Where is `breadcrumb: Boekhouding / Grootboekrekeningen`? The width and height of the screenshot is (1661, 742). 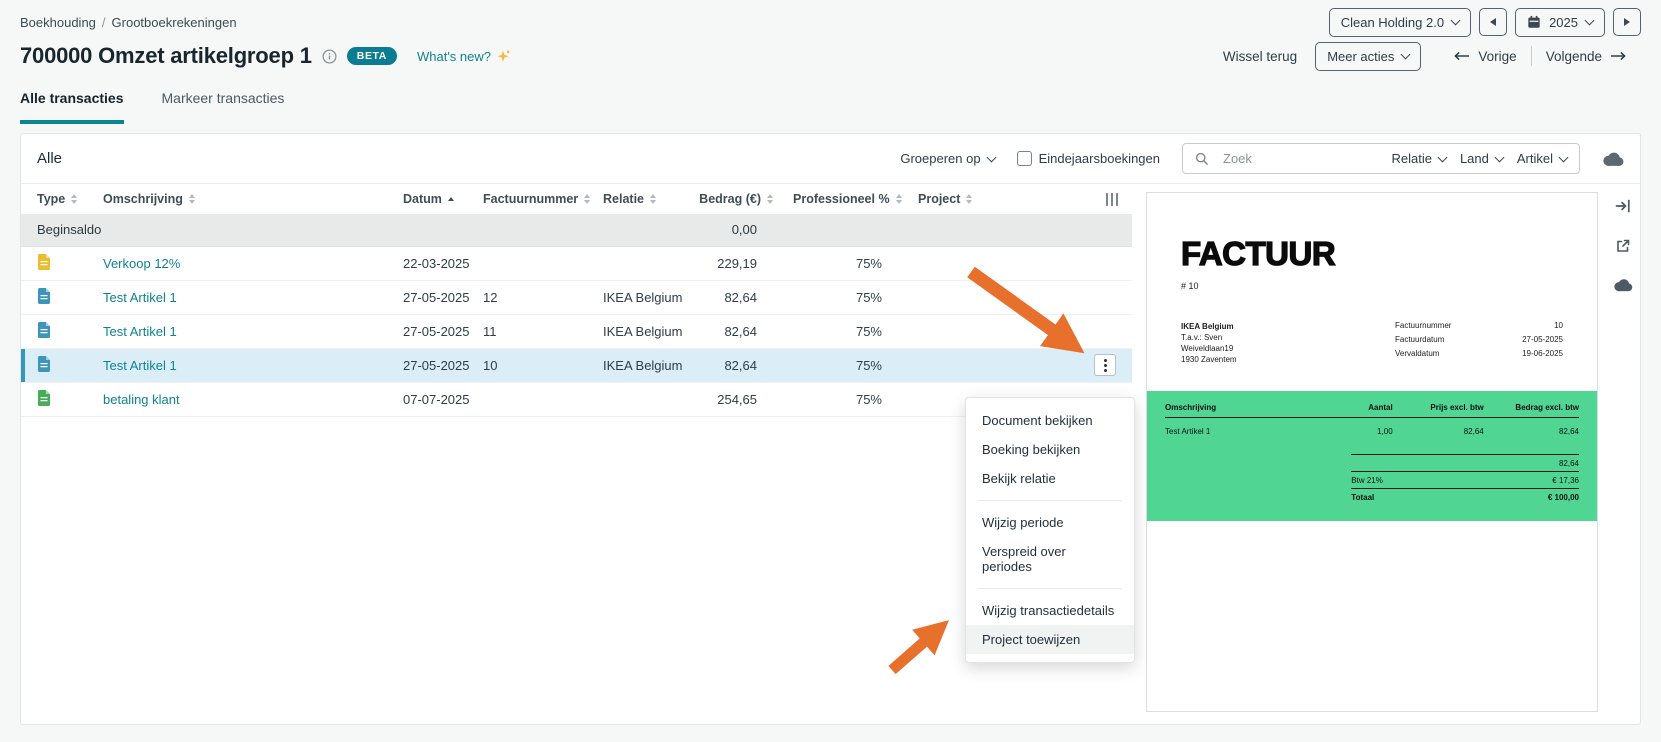 breadcrumb: Boekhouding / Grootboekrekeningen is located at coordinates (128, 22).